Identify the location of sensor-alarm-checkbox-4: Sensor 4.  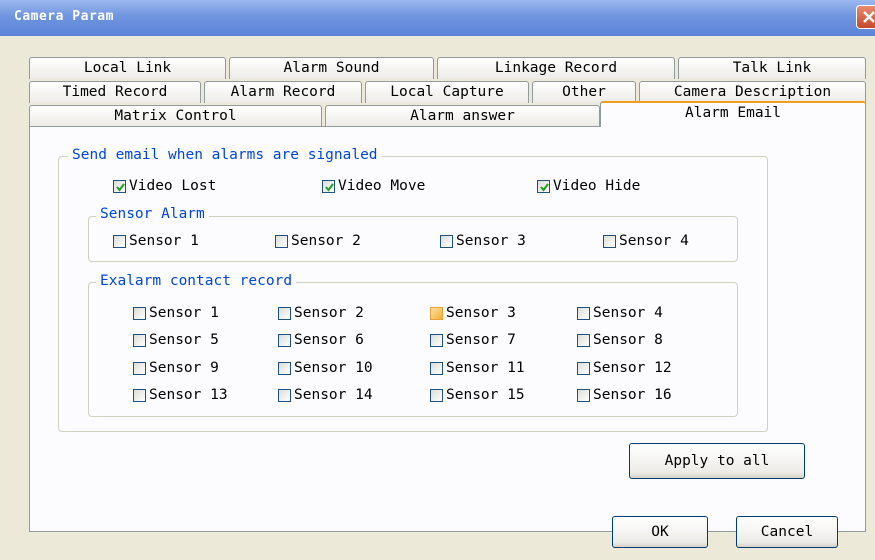
(646, 241).